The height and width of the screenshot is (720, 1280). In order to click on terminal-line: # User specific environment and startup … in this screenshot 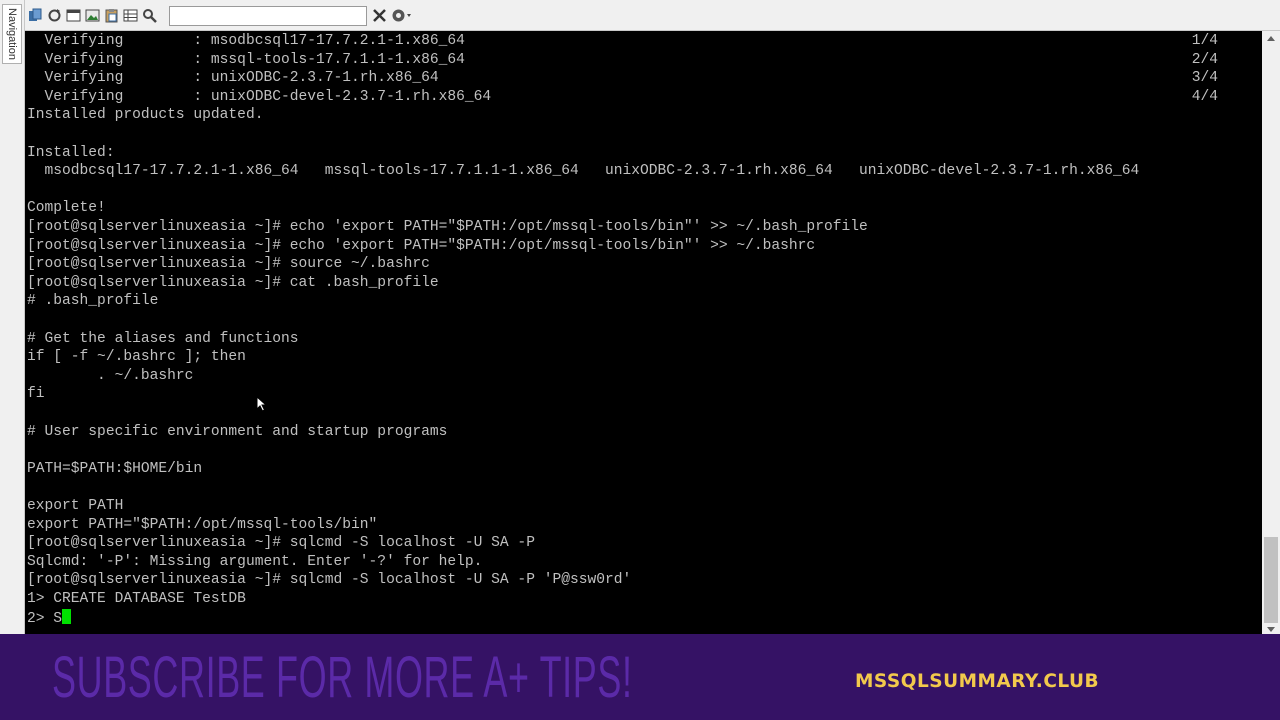, I will do `click(237, 431)`.